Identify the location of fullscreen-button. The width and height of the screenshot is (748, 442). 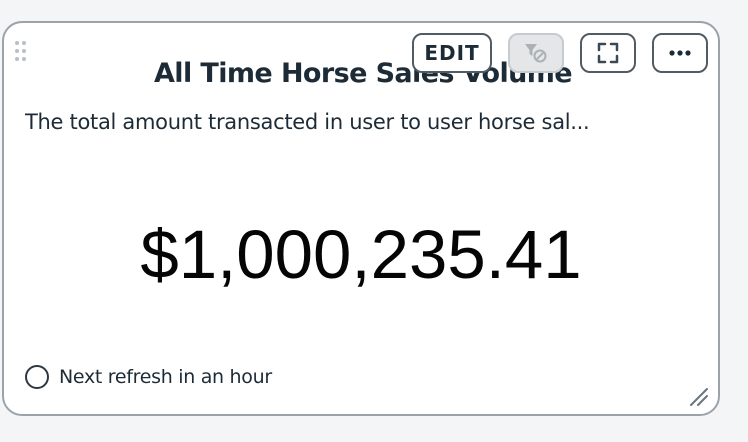
(608, 53).